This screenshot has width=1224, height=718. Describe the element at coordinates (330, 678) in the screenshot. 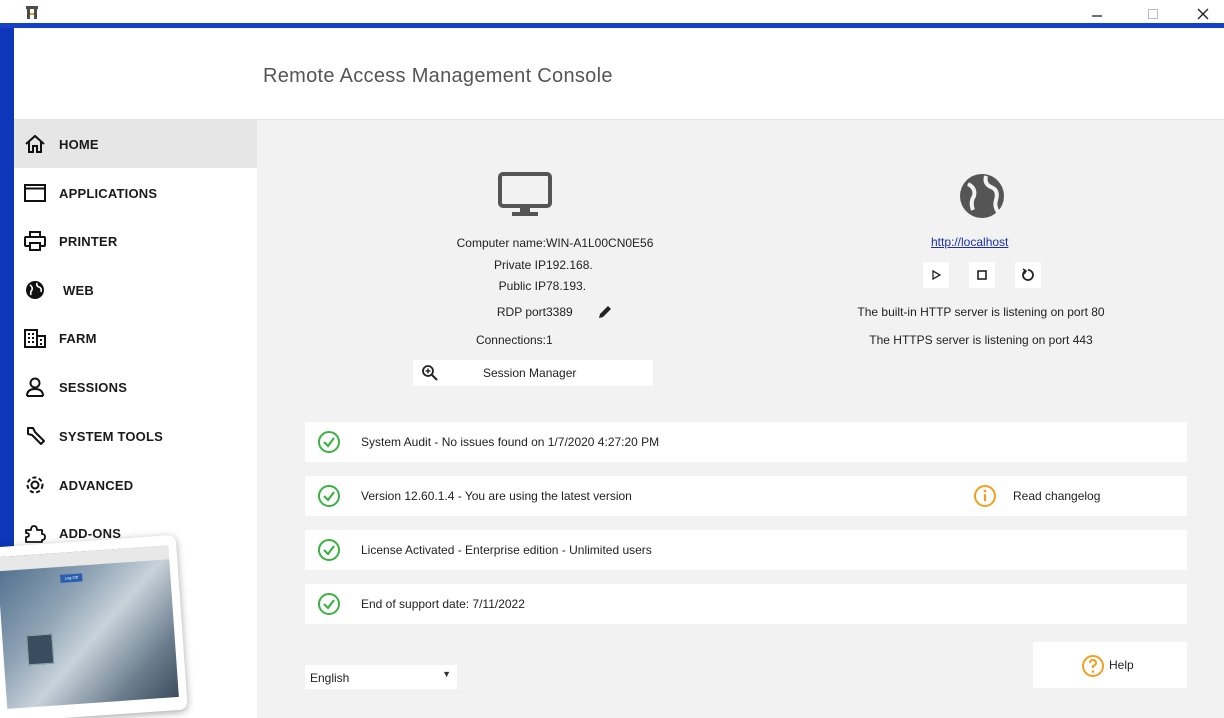

I see `language-value: English` at that location.